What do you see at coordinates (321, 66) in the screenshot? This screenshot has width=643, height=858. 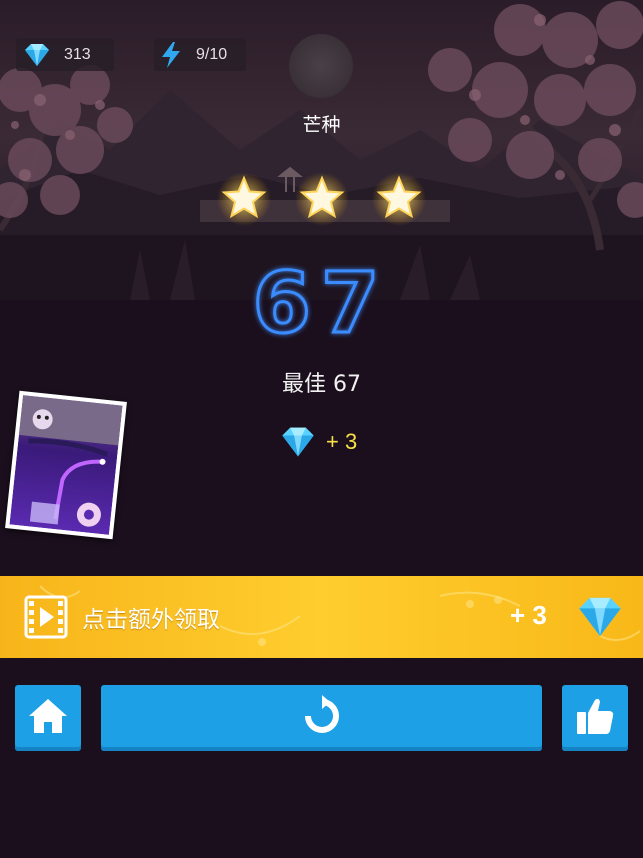 I see `moon` at bounding box center [321, 66].